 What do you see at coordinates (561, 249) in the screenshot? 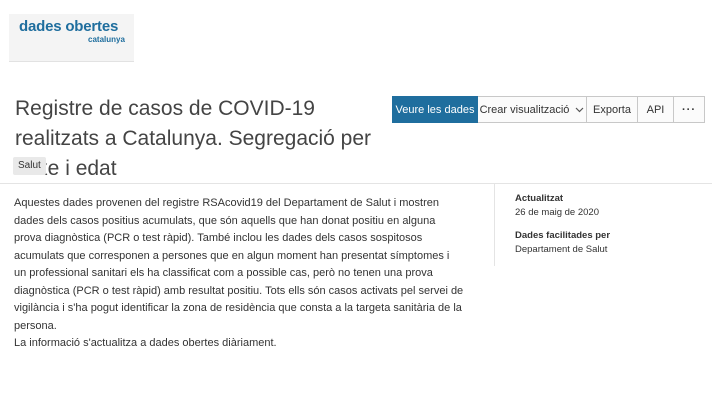
I see `provided-by-value: Departament de Salut` at bounding box center [561, 249].